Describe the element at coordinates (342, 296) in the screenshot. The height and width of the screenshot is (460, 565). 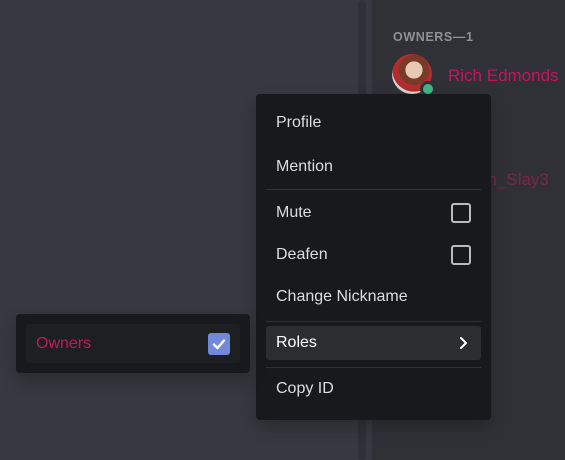
I see `menu-item-label: Change Nickname` at that location.